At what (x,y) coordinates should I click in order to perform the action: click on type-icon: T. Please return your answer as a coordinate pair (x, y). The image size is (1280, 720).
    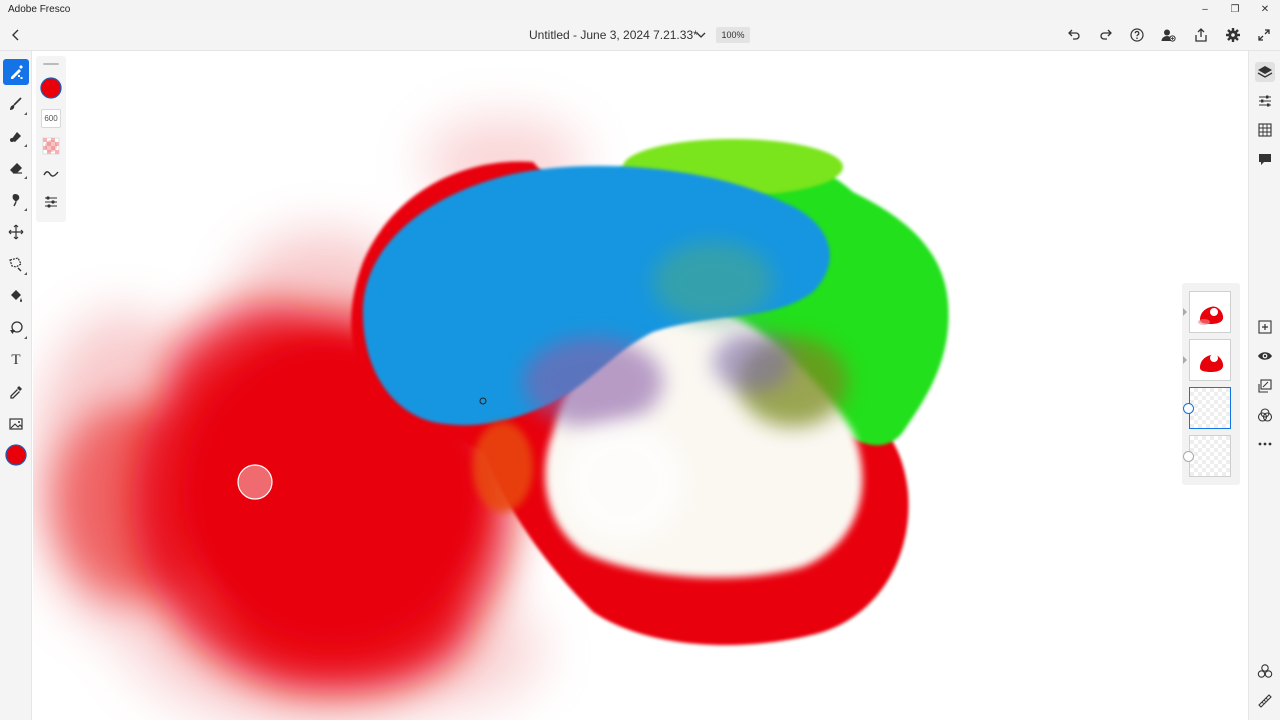
    Looking at the image, I should click on (16, 359).